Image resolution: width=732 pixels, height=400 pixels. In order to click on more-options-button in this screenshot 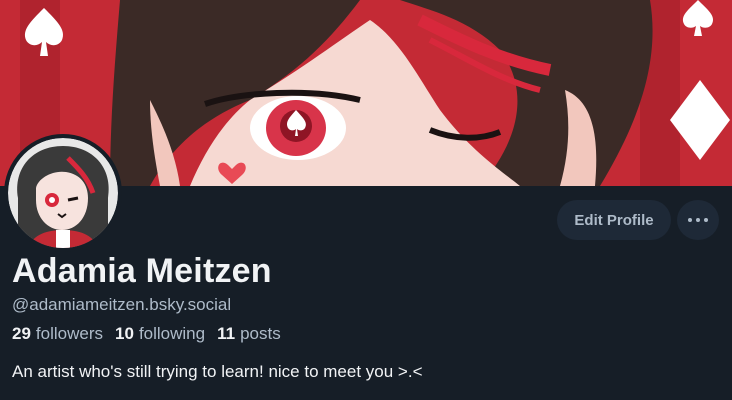, I will do `click(698, 220)`.